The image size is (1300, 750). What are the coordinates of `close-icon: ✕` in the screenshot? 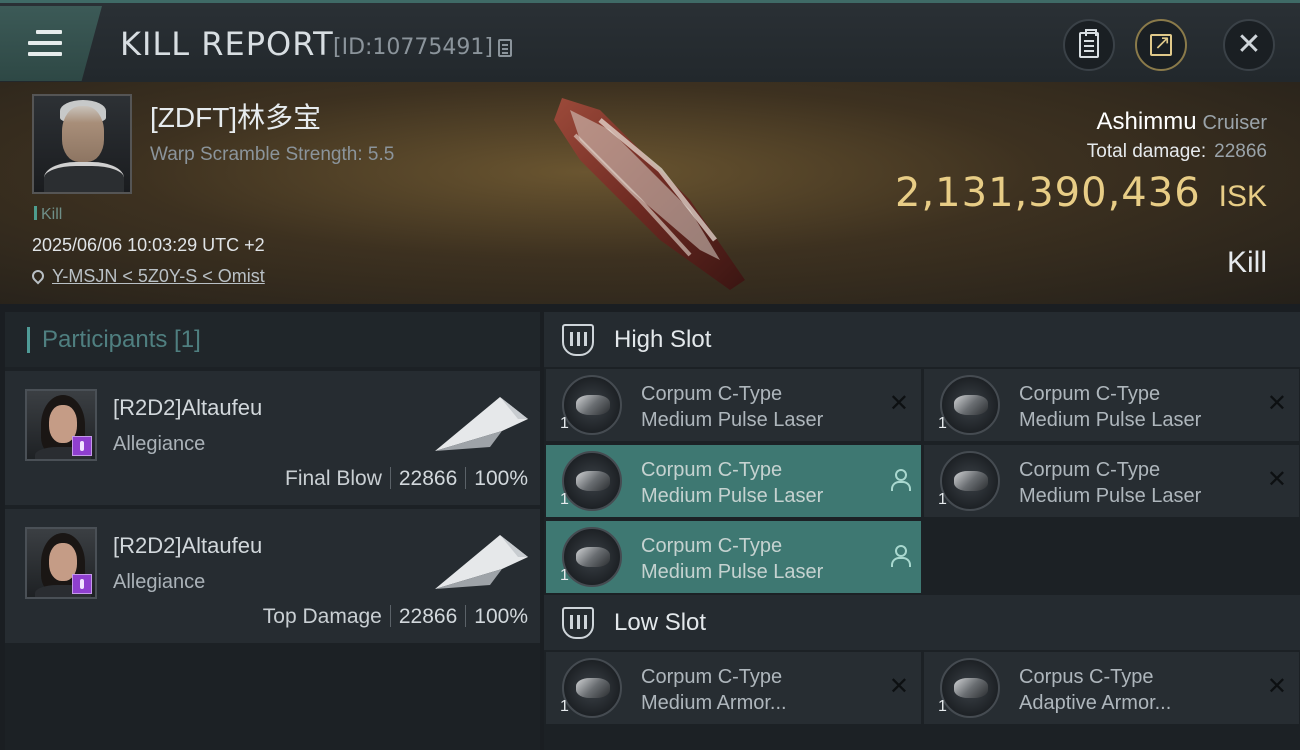 It's located at (1249, 44).